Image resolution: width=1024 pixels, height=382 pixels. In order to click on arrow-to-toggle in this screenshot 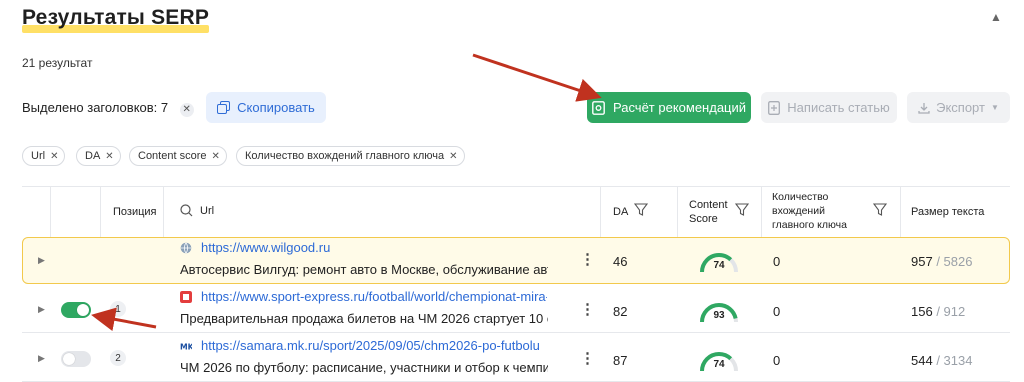, I will do `click(124, 319)`.